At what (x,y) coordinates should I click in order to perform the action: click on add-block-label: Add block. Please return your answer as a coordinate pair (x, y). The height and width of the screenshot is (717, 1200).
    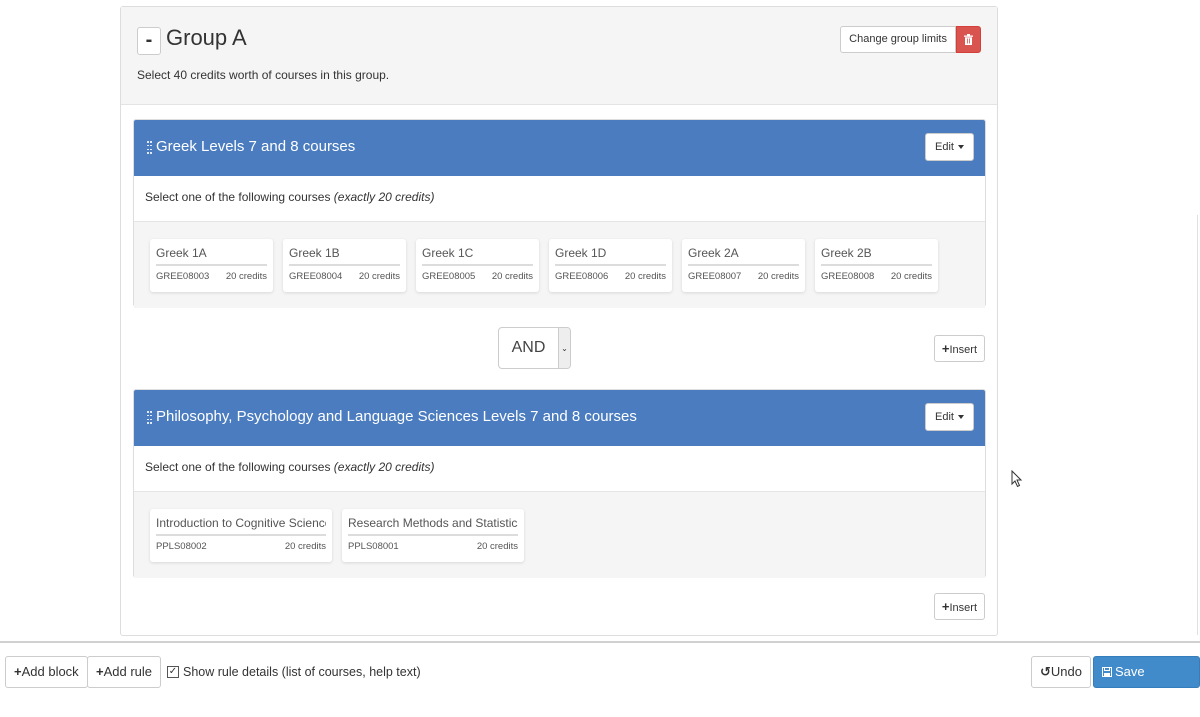
    Looking at the image, I should click on (50, 671).